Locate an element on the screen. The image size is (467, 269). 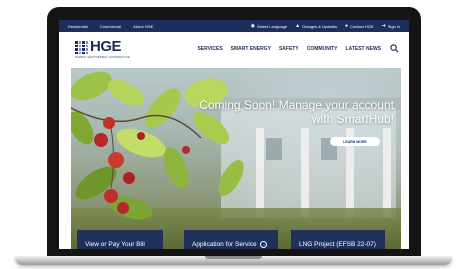
utility-link-commercial: Commercial is located at coordinates (110, 26).